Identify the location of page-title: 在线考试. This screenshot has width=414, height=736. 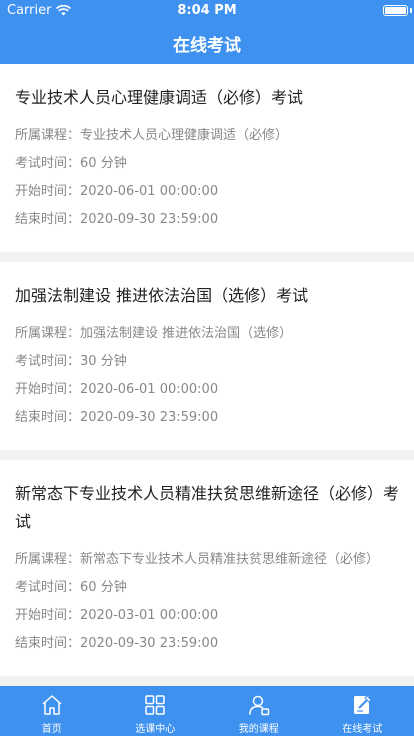
(207, 46).